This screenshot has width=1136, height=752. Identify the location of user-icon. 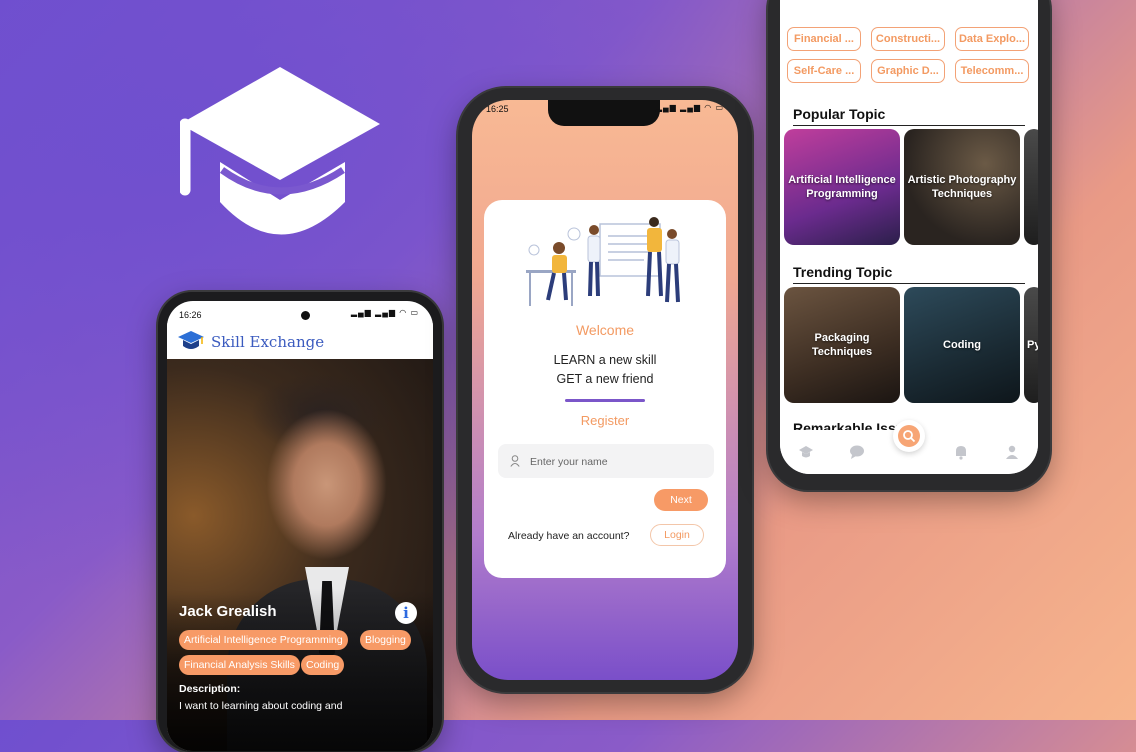
(515, 461).